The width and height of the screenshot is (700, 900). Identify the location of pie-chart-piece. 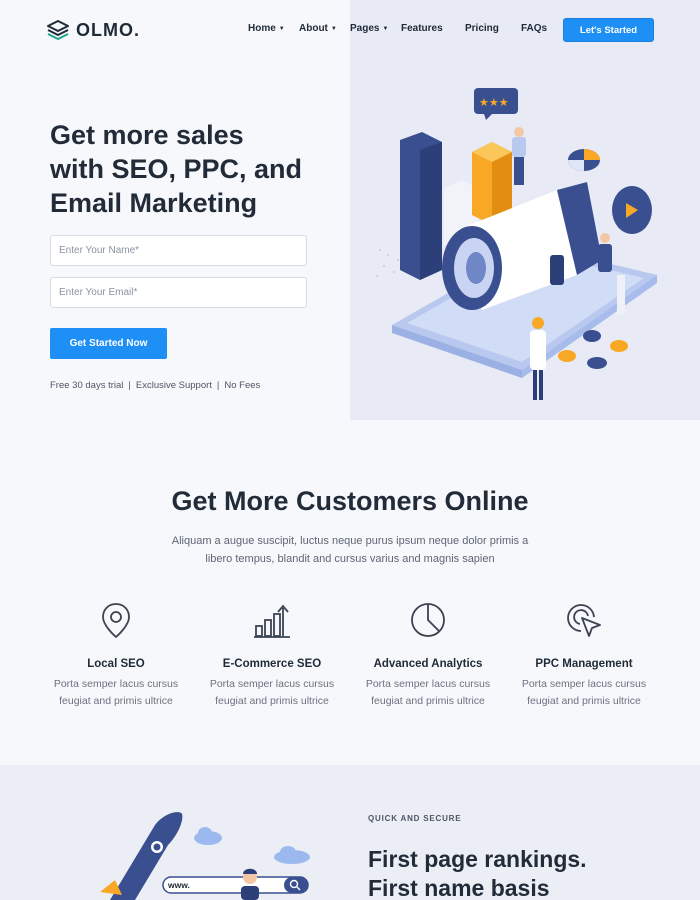
(584, 160).